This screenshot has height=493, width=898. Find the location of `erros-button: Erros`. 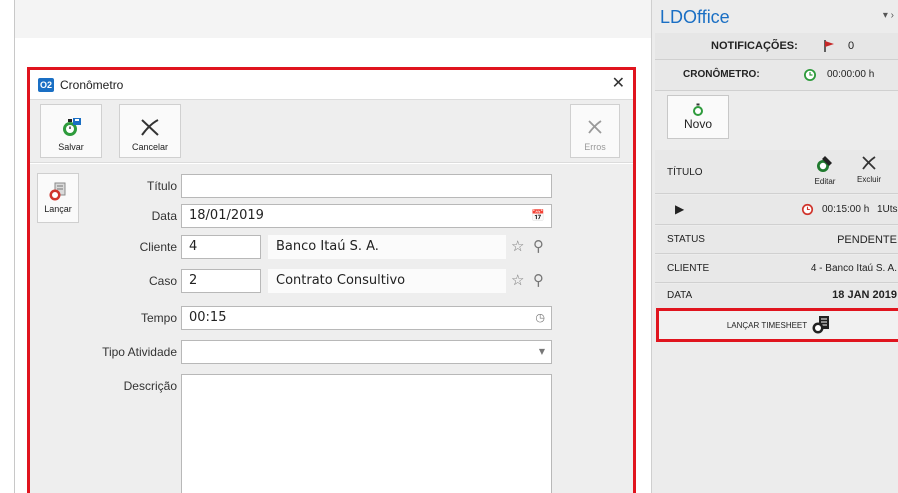

erros-button: Erros is located at coordinates (595, 131).